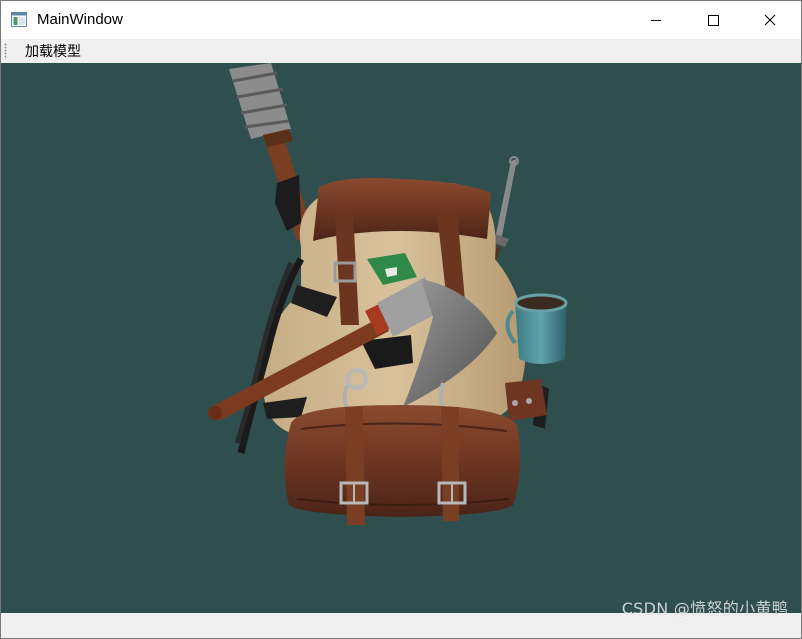 Image resolution: width=802 pixels, height=639 pixels. I want to click on minimize-icon, so click(656, 20).